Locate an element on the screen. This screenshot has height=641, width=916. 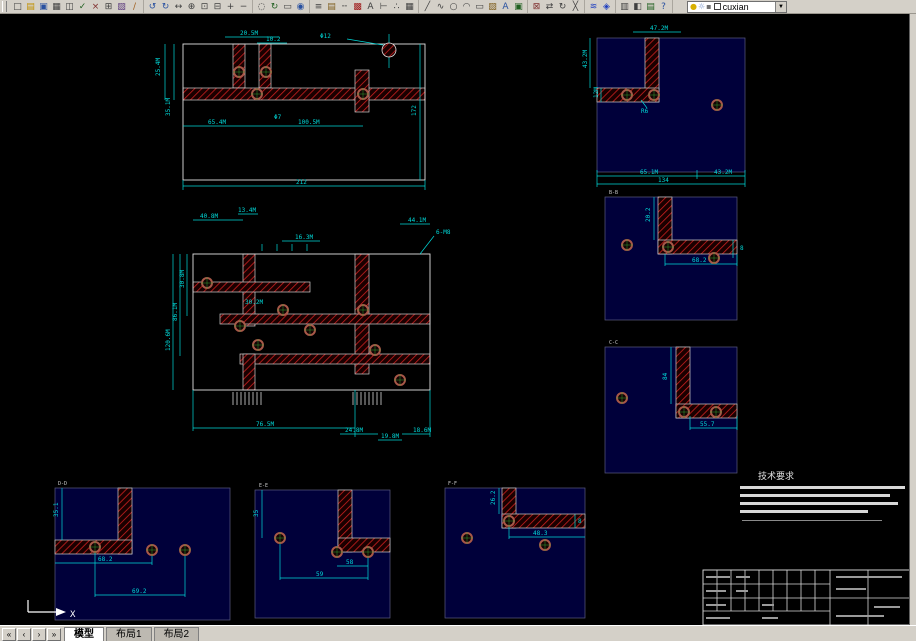
tool-palettes-button: ▤ is located at coordinates (650, 6).